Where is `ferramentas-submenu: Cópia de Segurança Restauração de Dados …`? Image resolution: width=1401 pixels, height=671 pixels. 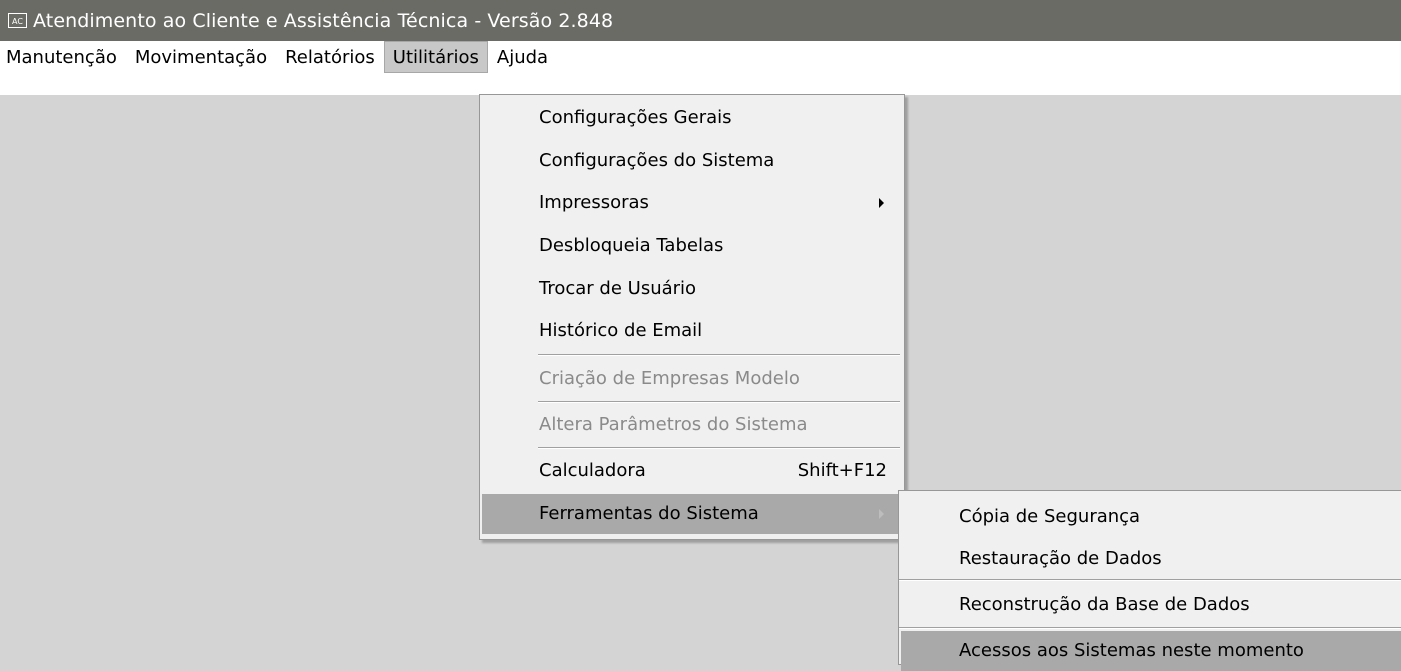 ferramentas-submenu: Cópia de Segurança Restauração de Dados … is located at coordinates (1149, 580).